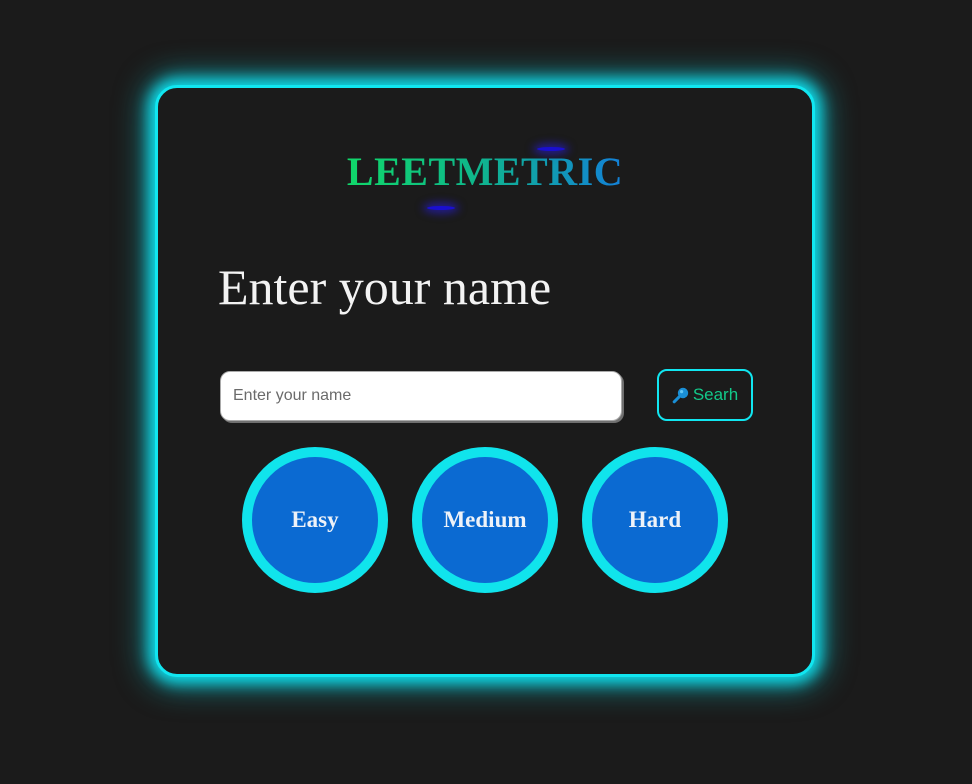 This screenshot has width=972, height=784. I want to click on logo-container: LEETMETRIC, so click(485, 178).